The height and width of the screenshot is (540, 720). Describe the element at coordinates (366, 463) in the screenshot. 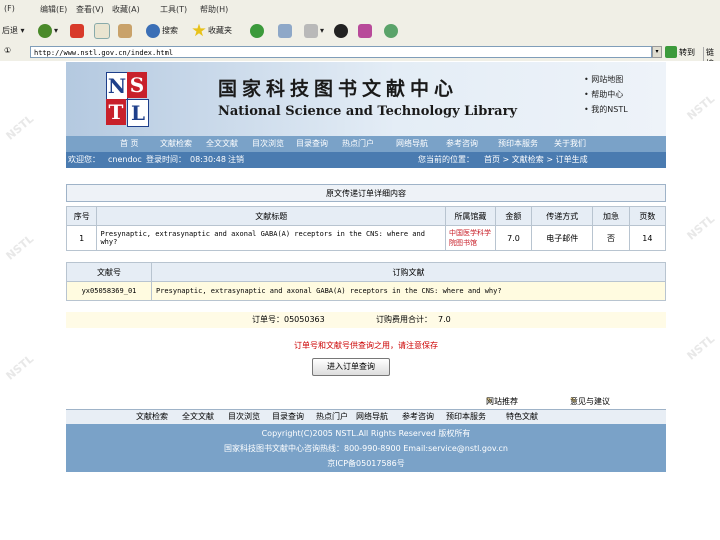

I see `icp-number: 京ICP备05017586号` at that location.